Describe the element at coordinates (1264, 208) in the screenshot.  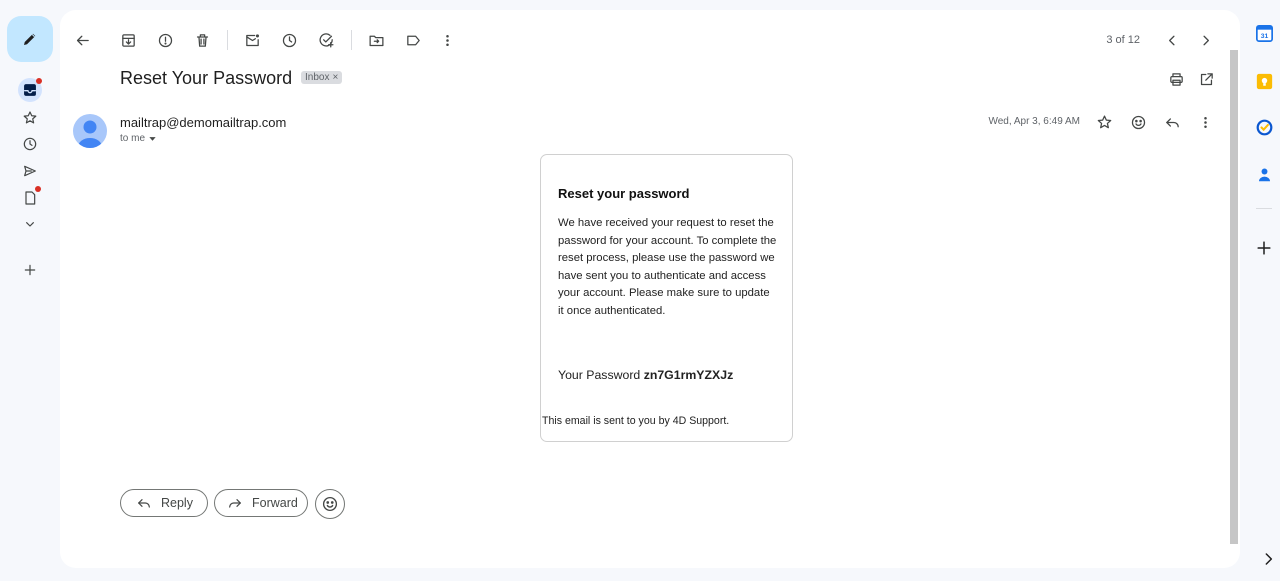
I see `side-panel-divider` at that location.